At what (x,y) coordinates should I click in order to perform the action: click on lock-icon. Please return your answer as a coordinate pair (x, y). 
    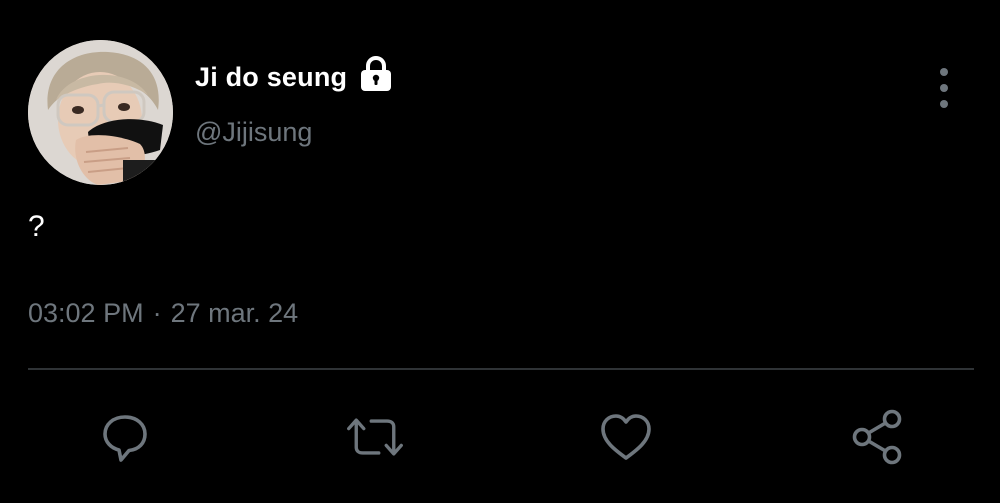
    Looking at the image, I should click on (376, 74).